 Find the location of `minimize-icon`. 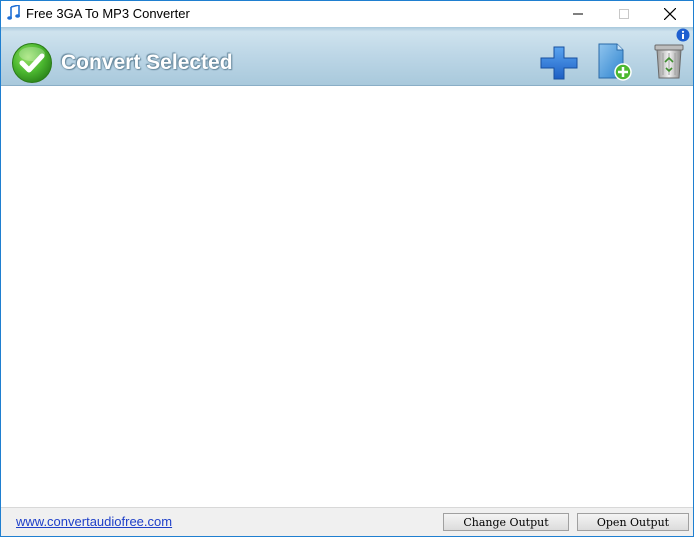

minimize-icon is located at coordinates (578, 14).